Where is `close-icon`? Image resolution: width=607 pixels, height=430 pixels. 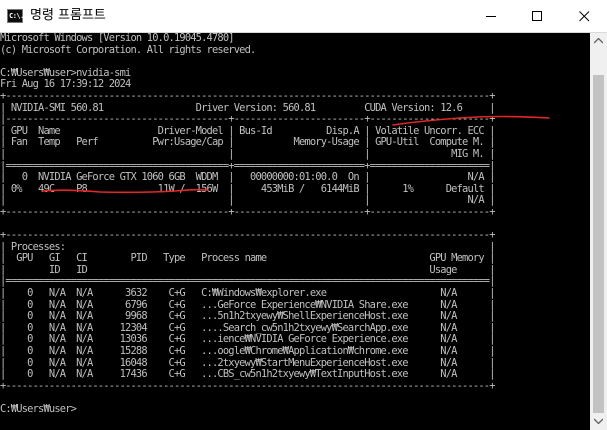 close-icon is located at coordinates (584, 16).